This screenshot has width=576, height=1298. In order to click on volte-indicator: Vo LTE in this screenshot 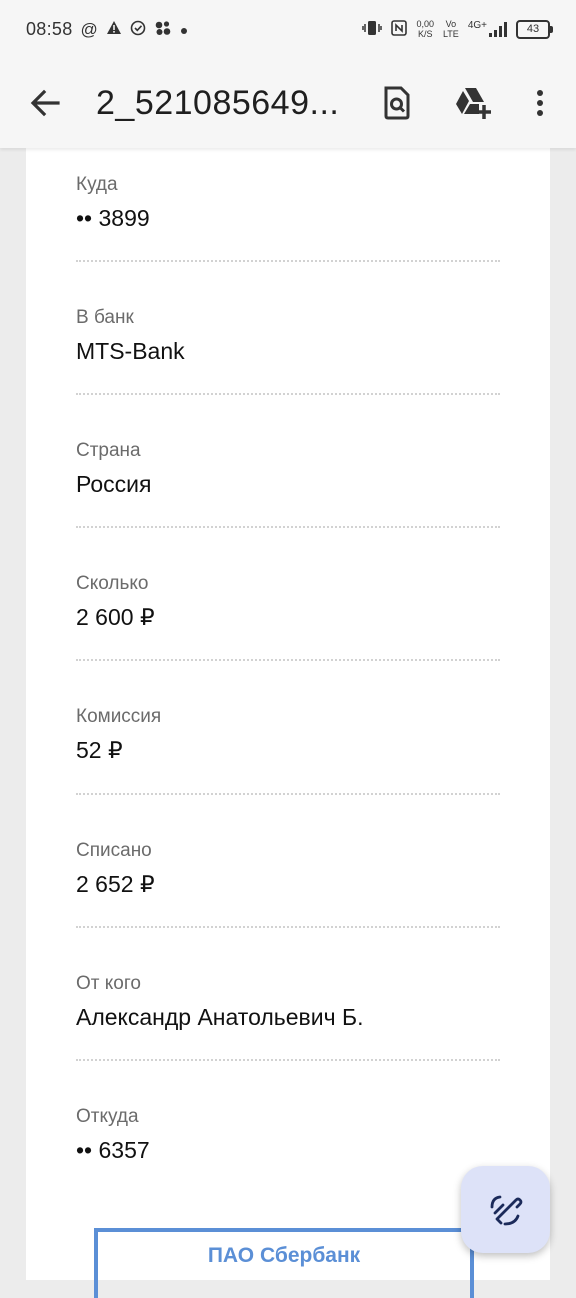, I will do `click(451, 29)`.